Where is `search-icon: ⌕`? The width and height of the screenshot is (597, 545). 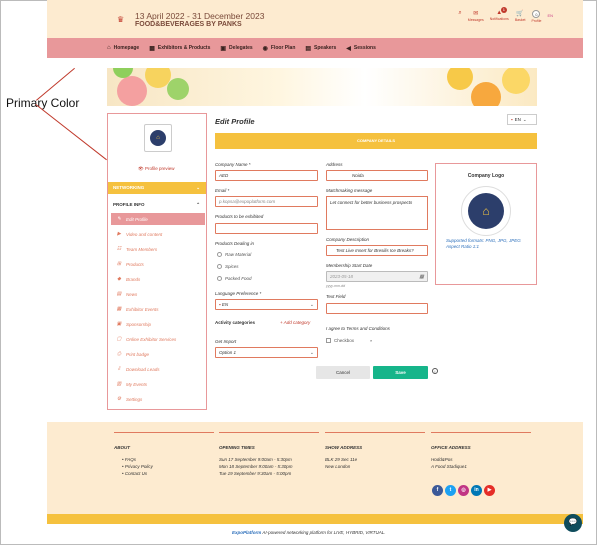 search-icon: ⌕ is located at coordinates (459, 13).